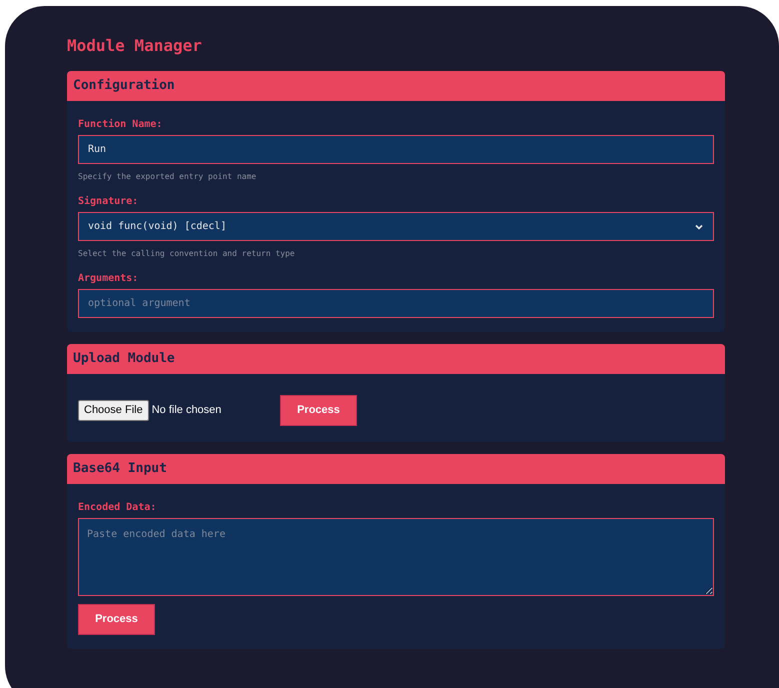 This screenshot has height=688, width=779. I want to click on panel-header: Configuration, so click(396, 86).